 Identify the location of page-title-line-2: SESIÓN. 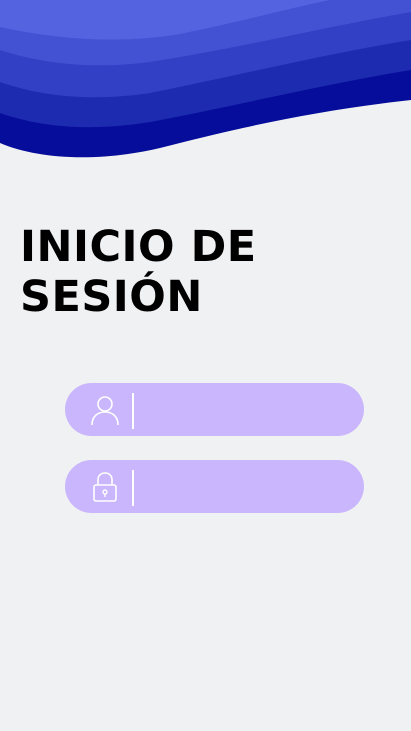
(111, 297).